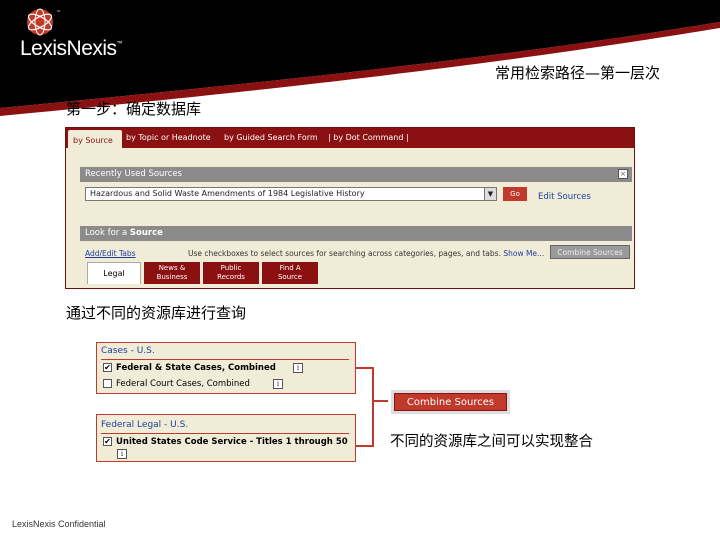 This screenshot has width=720, height=540. I want to click on source-row-federal-court-cases: Federal Court Cases, Combined, so click(176, 384).